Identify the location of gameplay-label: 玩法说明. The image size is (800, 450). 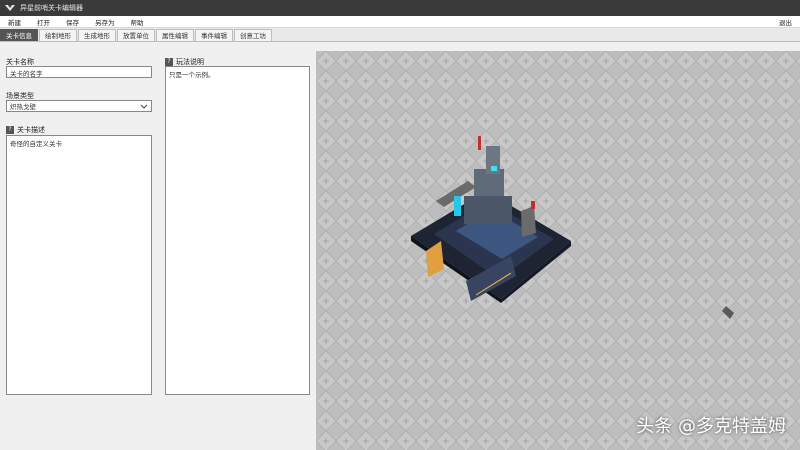
(190, 62).